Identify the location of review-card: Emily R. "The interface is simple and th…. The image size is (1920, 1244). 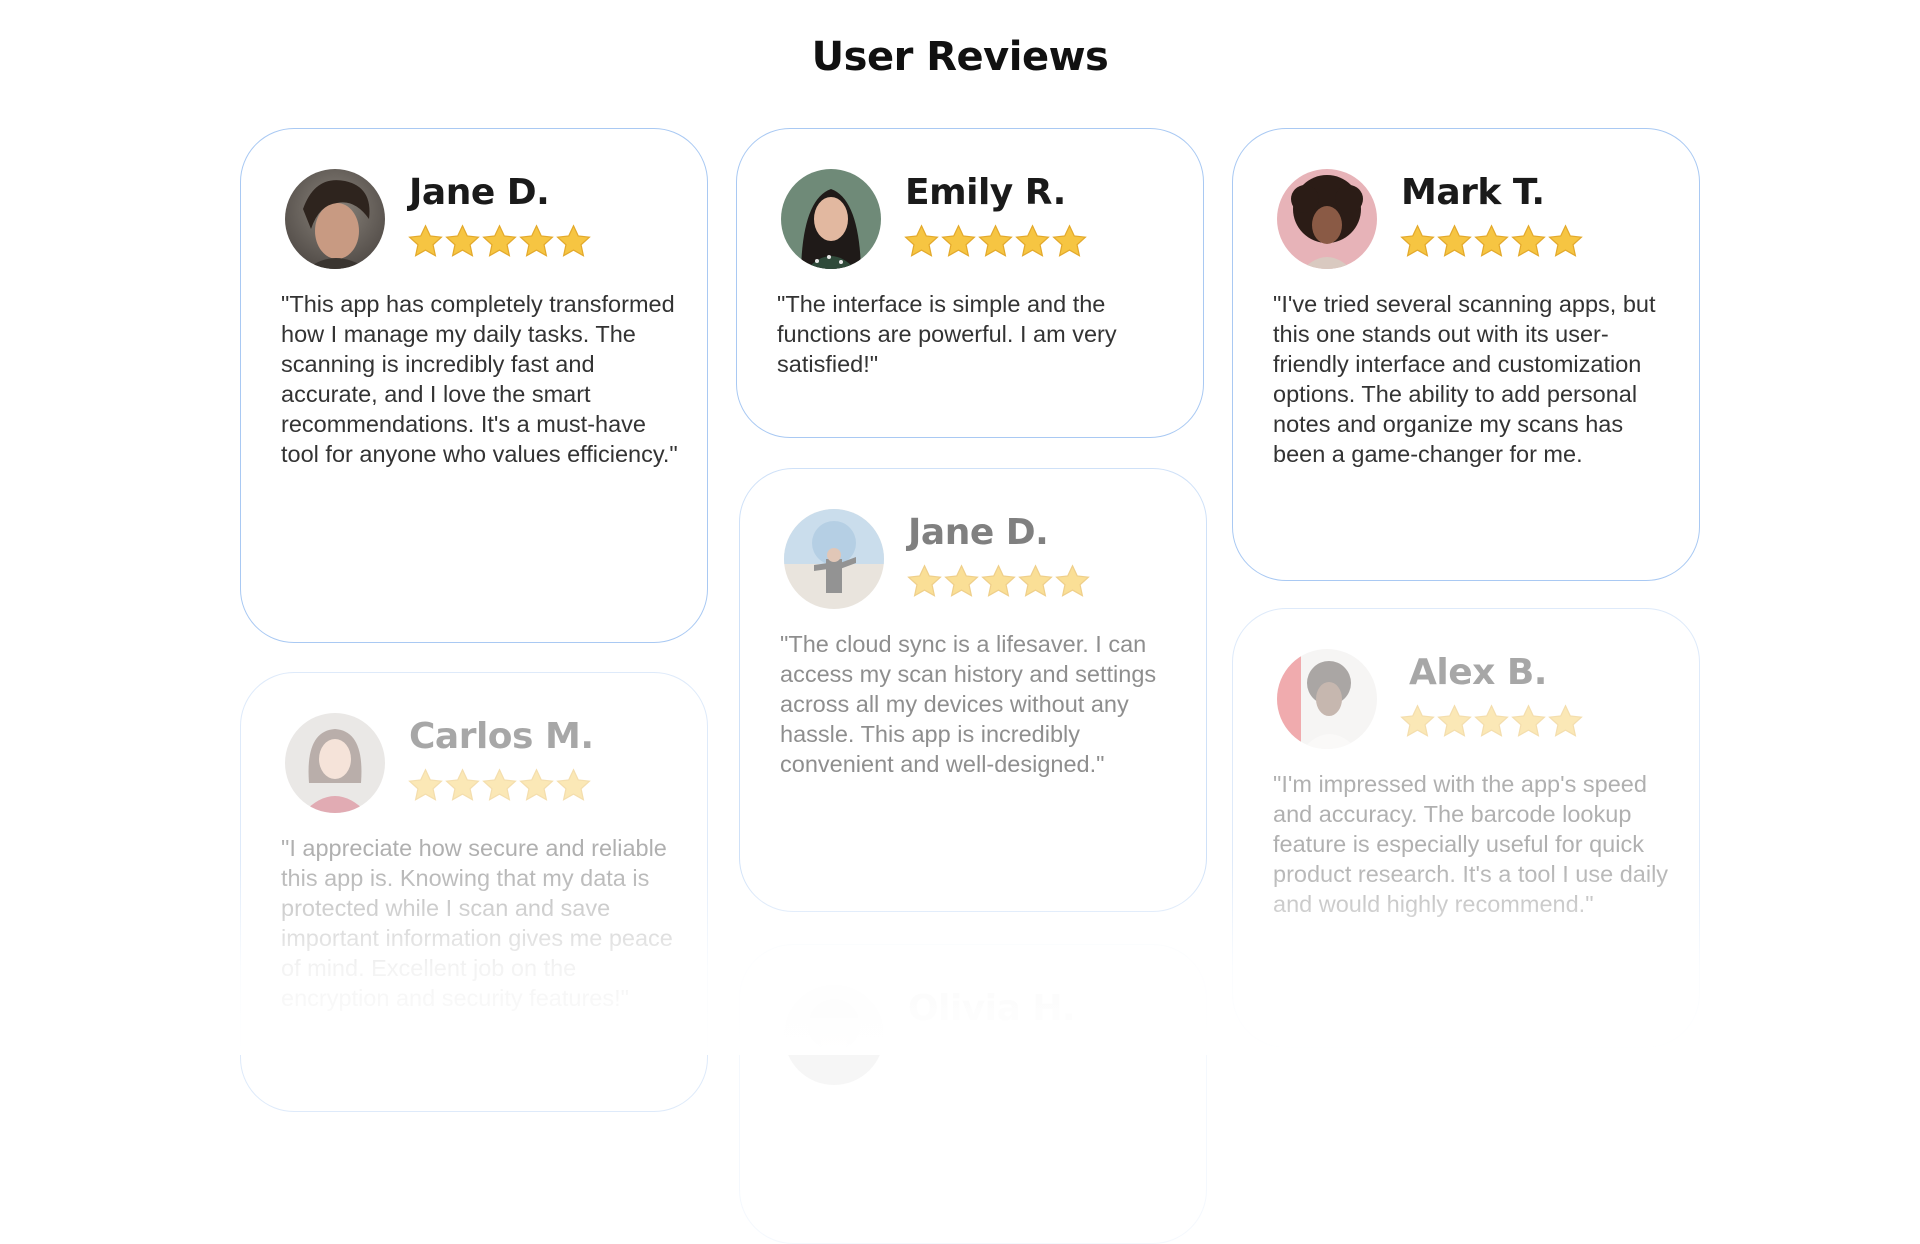
(970, 283).